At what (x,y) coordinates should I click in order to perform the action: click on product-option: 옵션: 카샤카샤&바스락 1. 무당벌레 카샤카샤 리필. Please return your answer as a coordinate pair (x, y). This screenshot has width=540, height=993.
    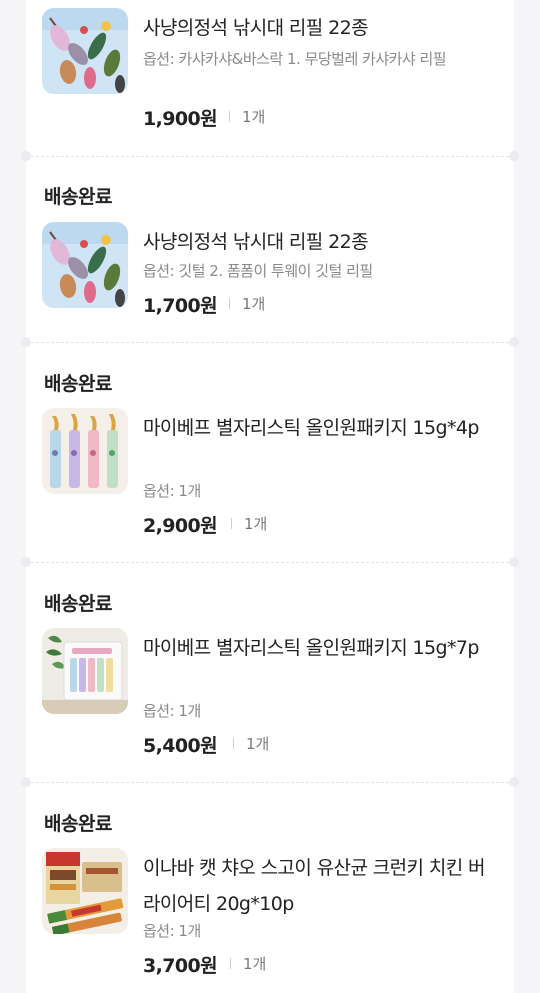
    Looking at the image, I should click on (295, 59).